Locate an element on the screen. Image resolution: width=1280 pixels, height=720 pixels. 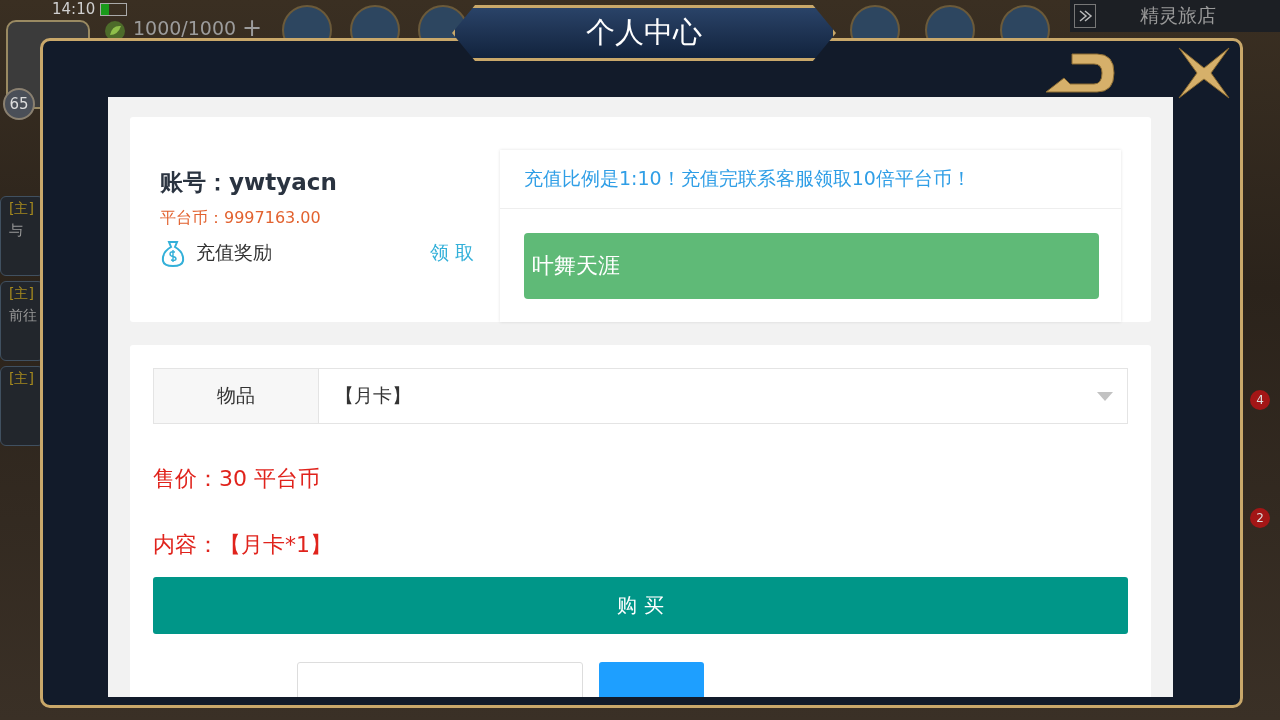
reward-label: 充值奖励 is located at coordinates (234, 252).